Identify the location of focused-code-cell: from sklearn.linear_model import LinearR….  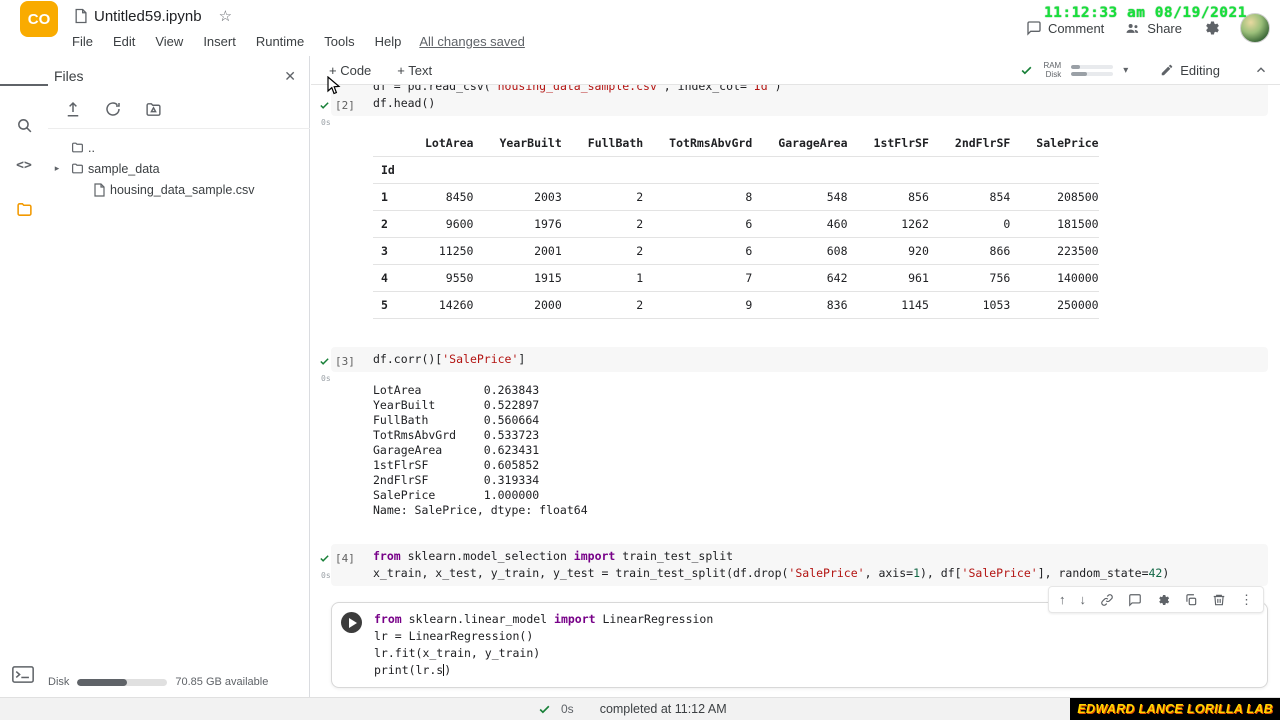
(799, 645).